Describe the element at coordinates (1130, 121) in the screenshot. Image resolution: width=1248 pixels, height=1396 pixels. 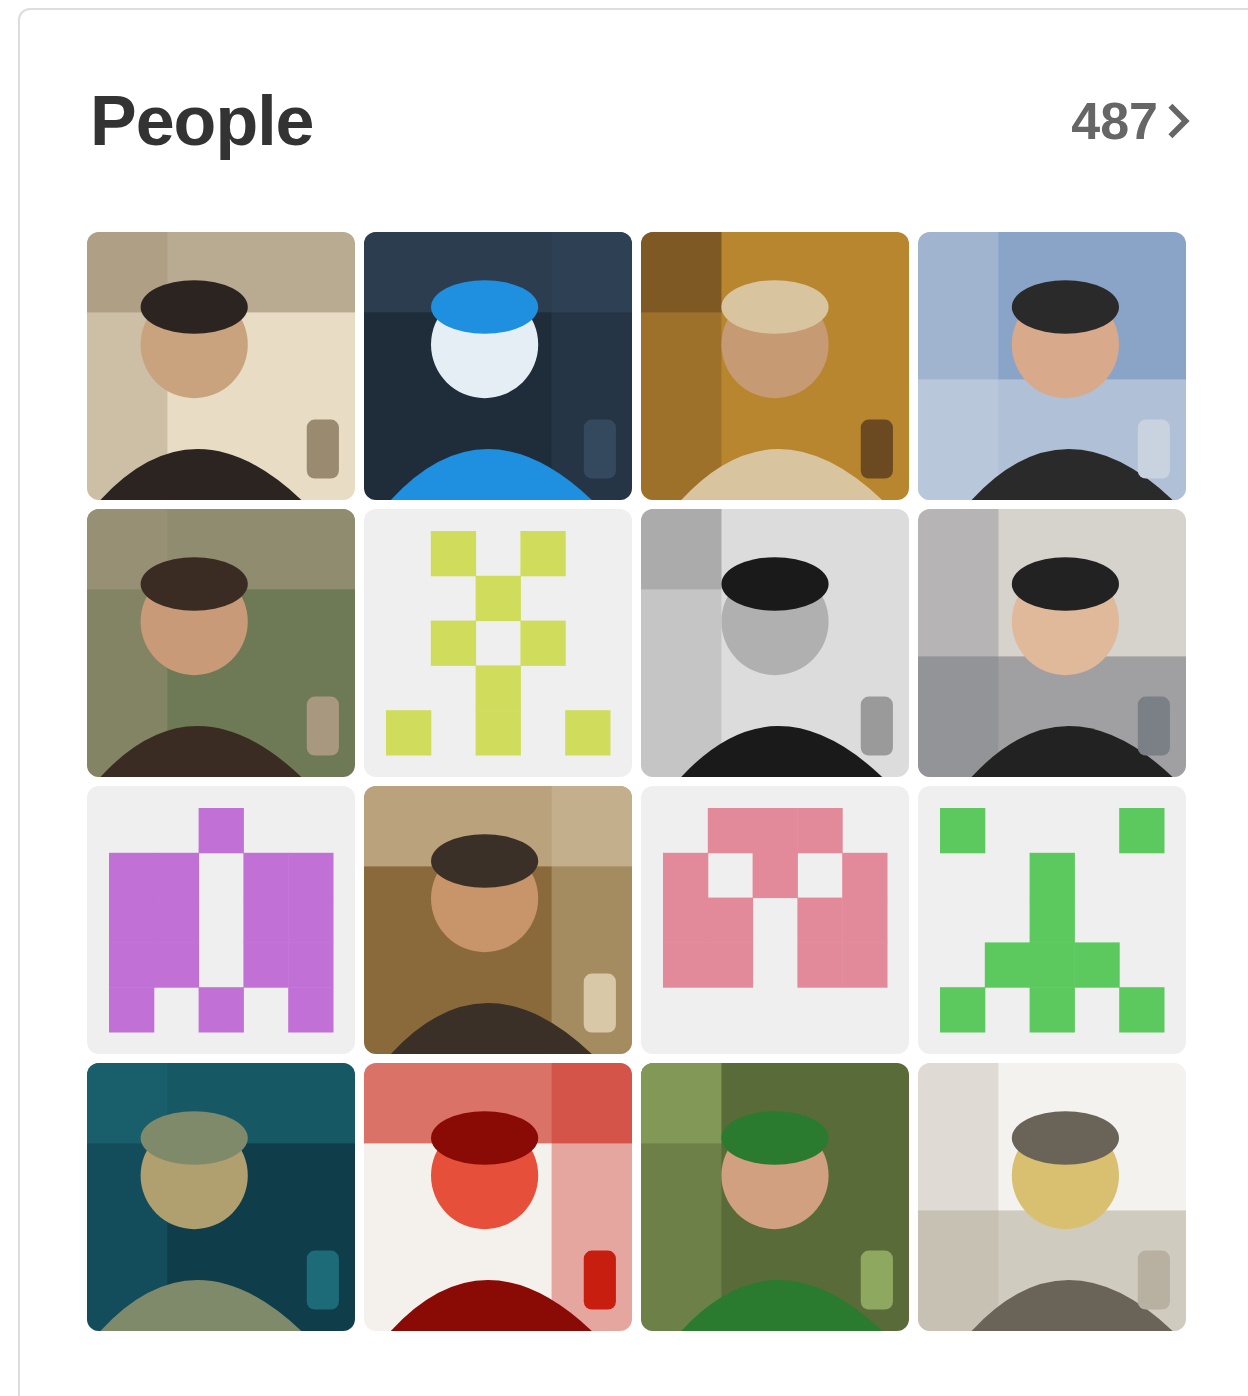
I see `people-count-link: 487` at that location.